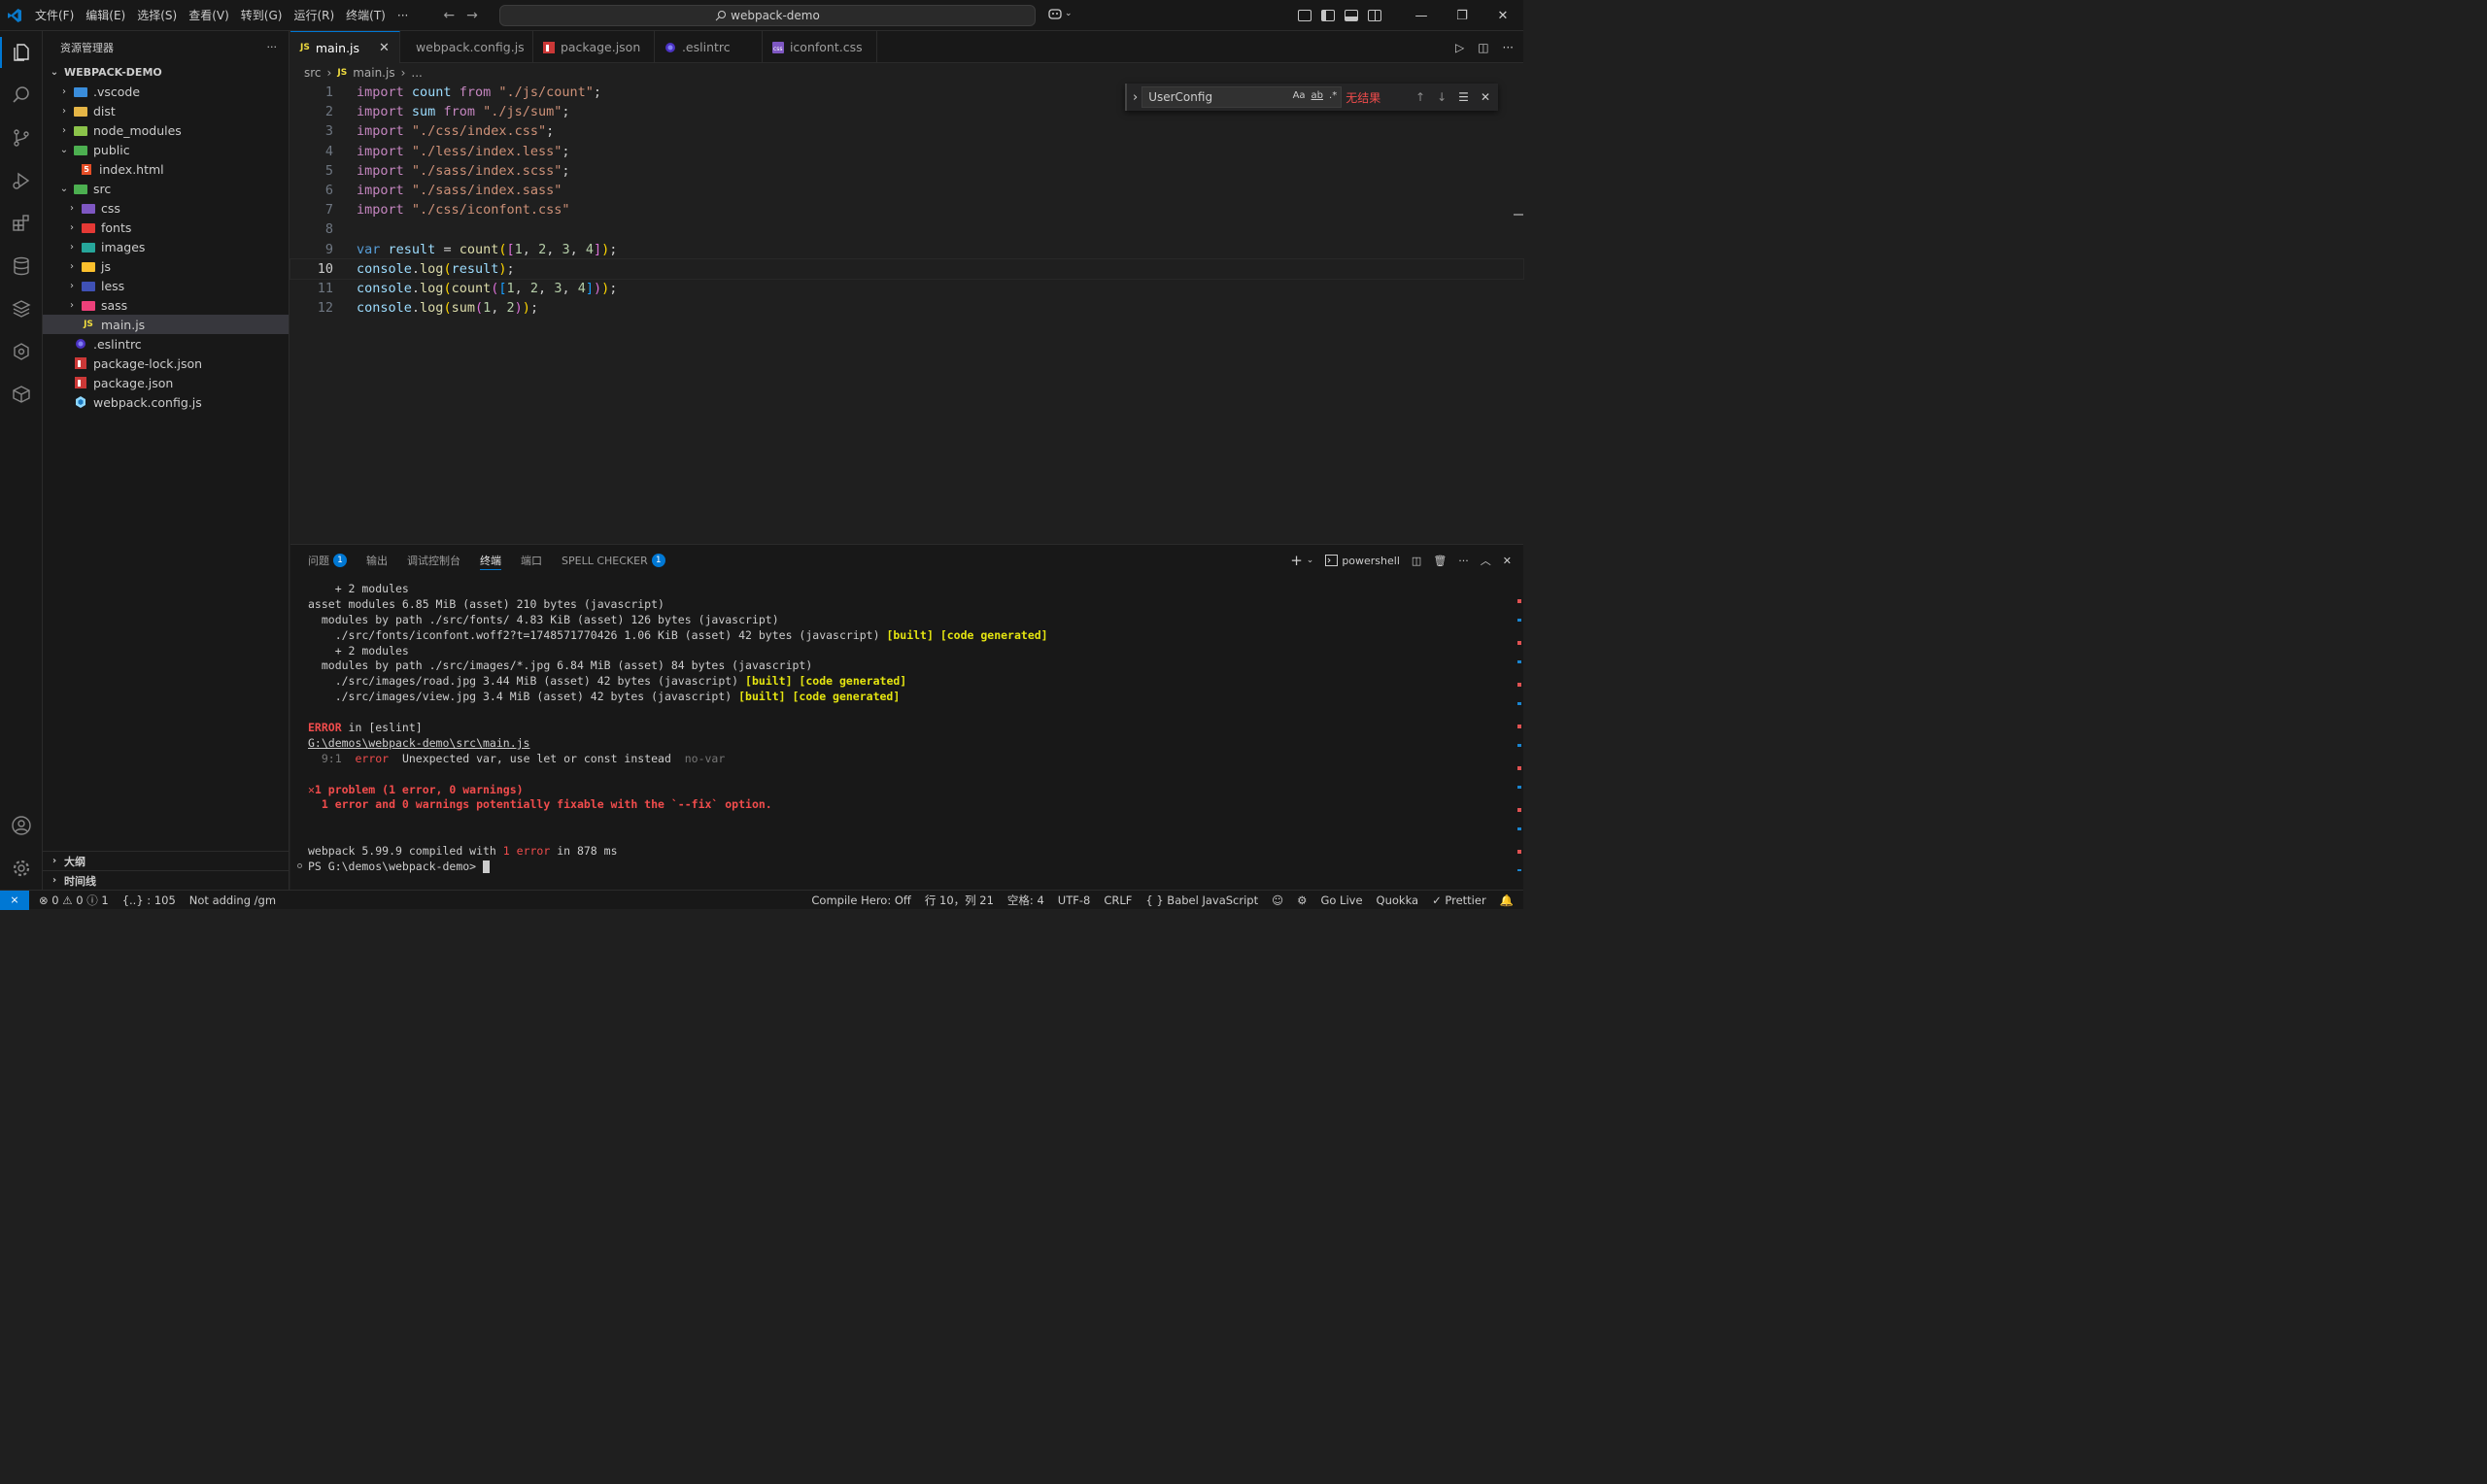 The image size is (2487, 1484). I want to click on trash-icon: 🗑, so click(1440, 561).